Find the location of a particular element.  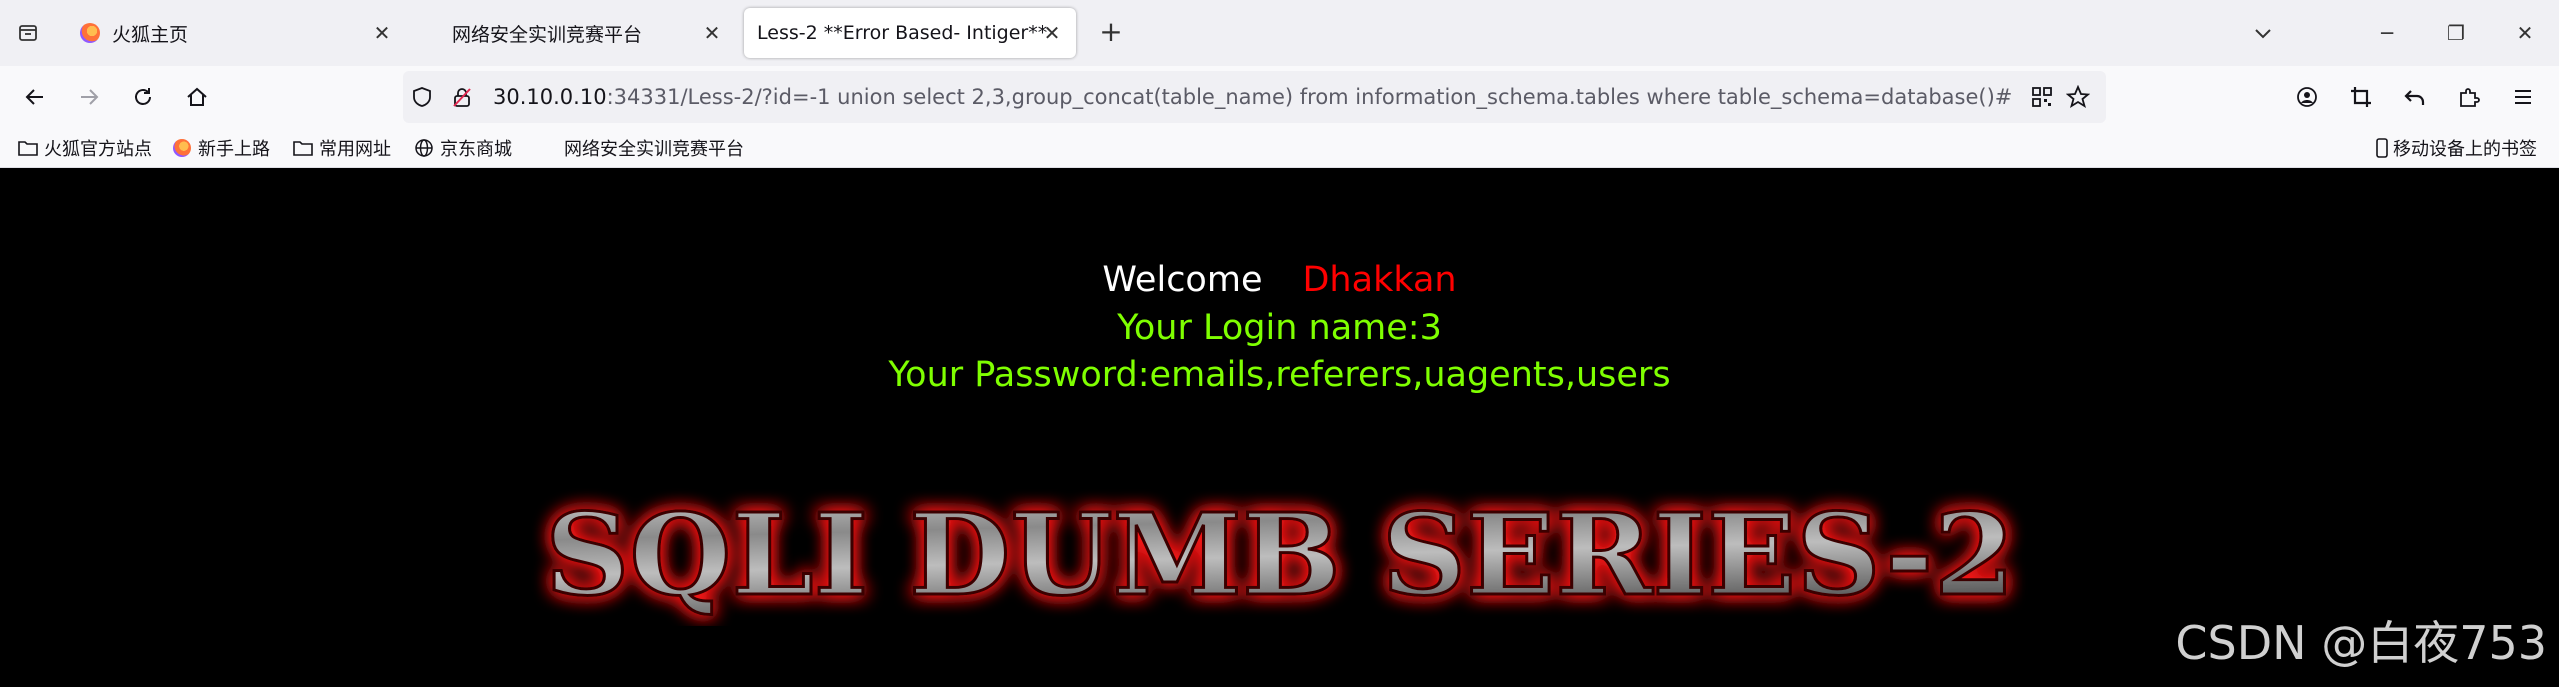

extensions-button is located at coordinates (2469, 97).